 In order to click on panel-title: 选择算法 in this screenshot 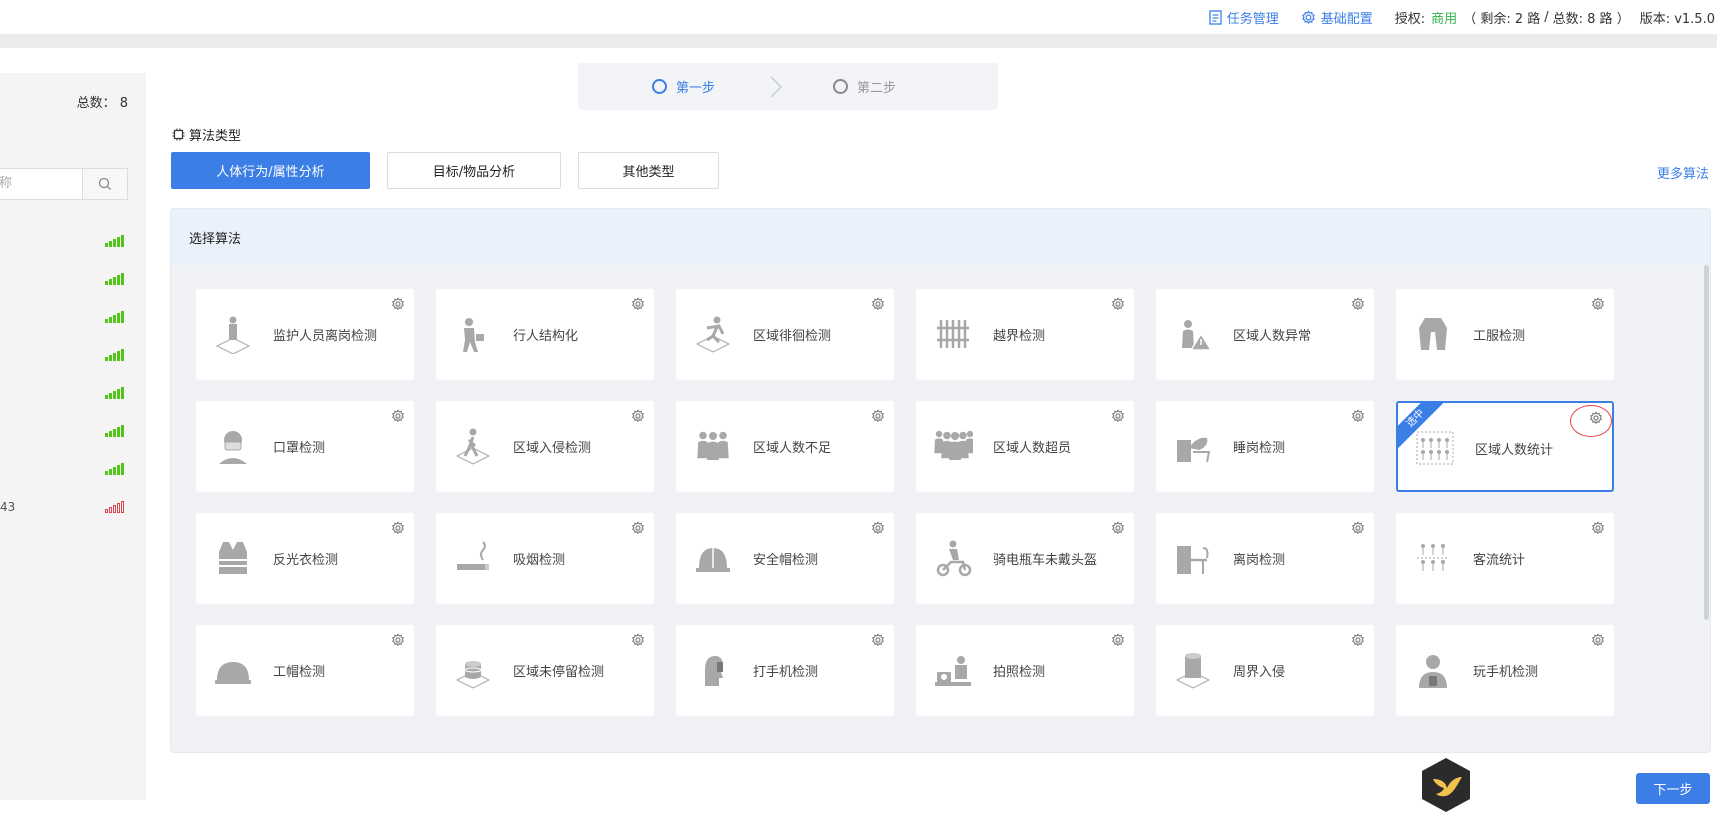, I will do `click(215, 239)`.